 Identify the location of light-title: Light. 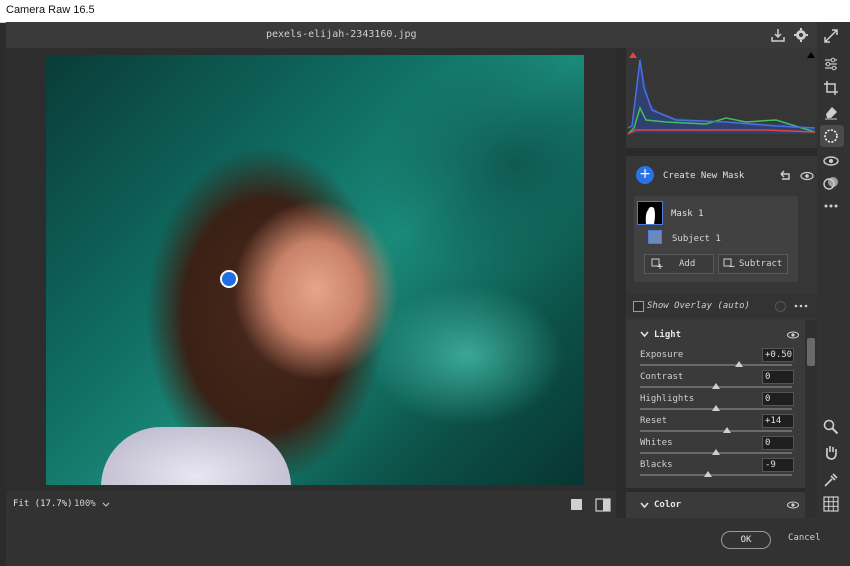
(668, 335).